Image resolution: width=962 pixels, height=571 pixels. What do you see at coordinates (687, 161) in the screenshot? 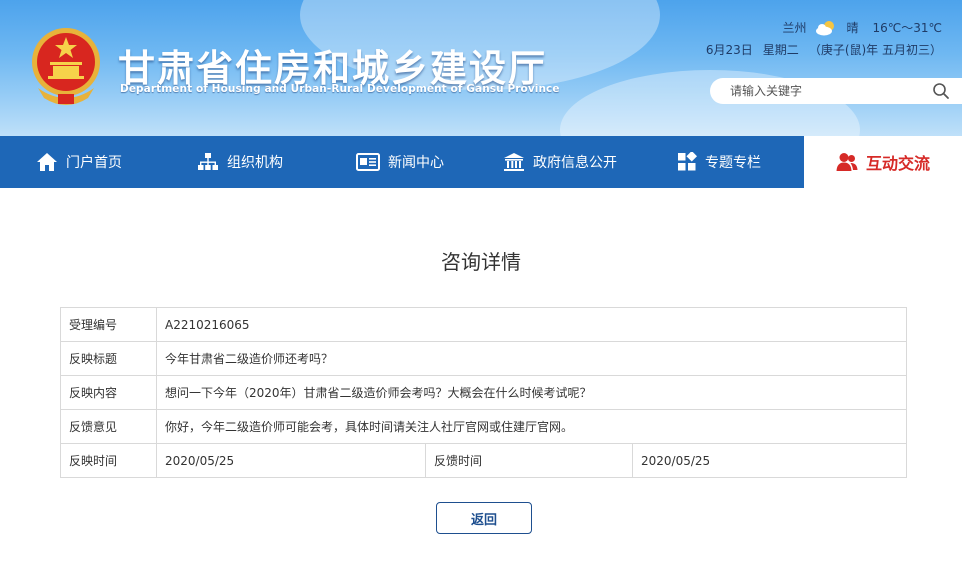
I see `grid-icon` at bounding box center [687, 161].